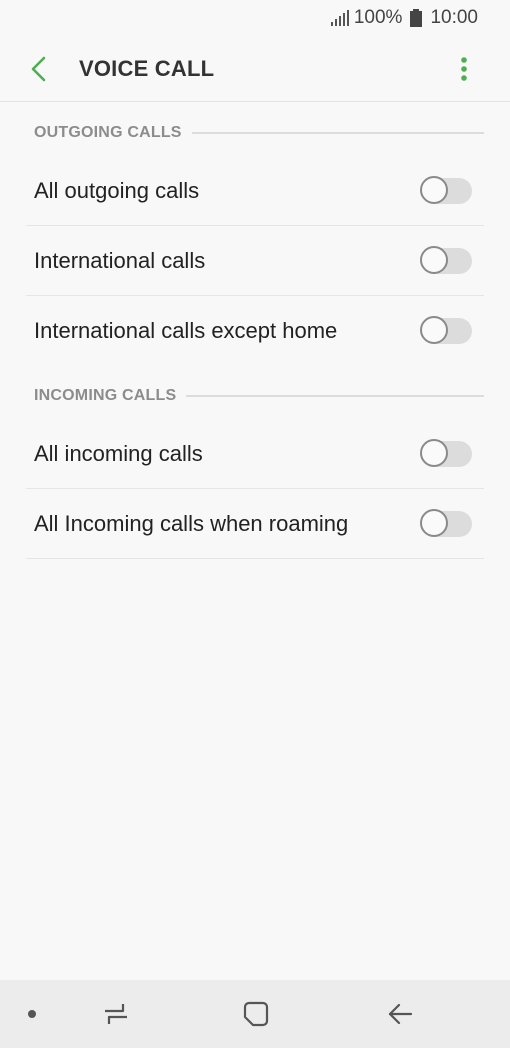 This screenshot has width=510, height=1048. I want to click on section-header-incoming: INCOMING CALLS, so click(259, 396).